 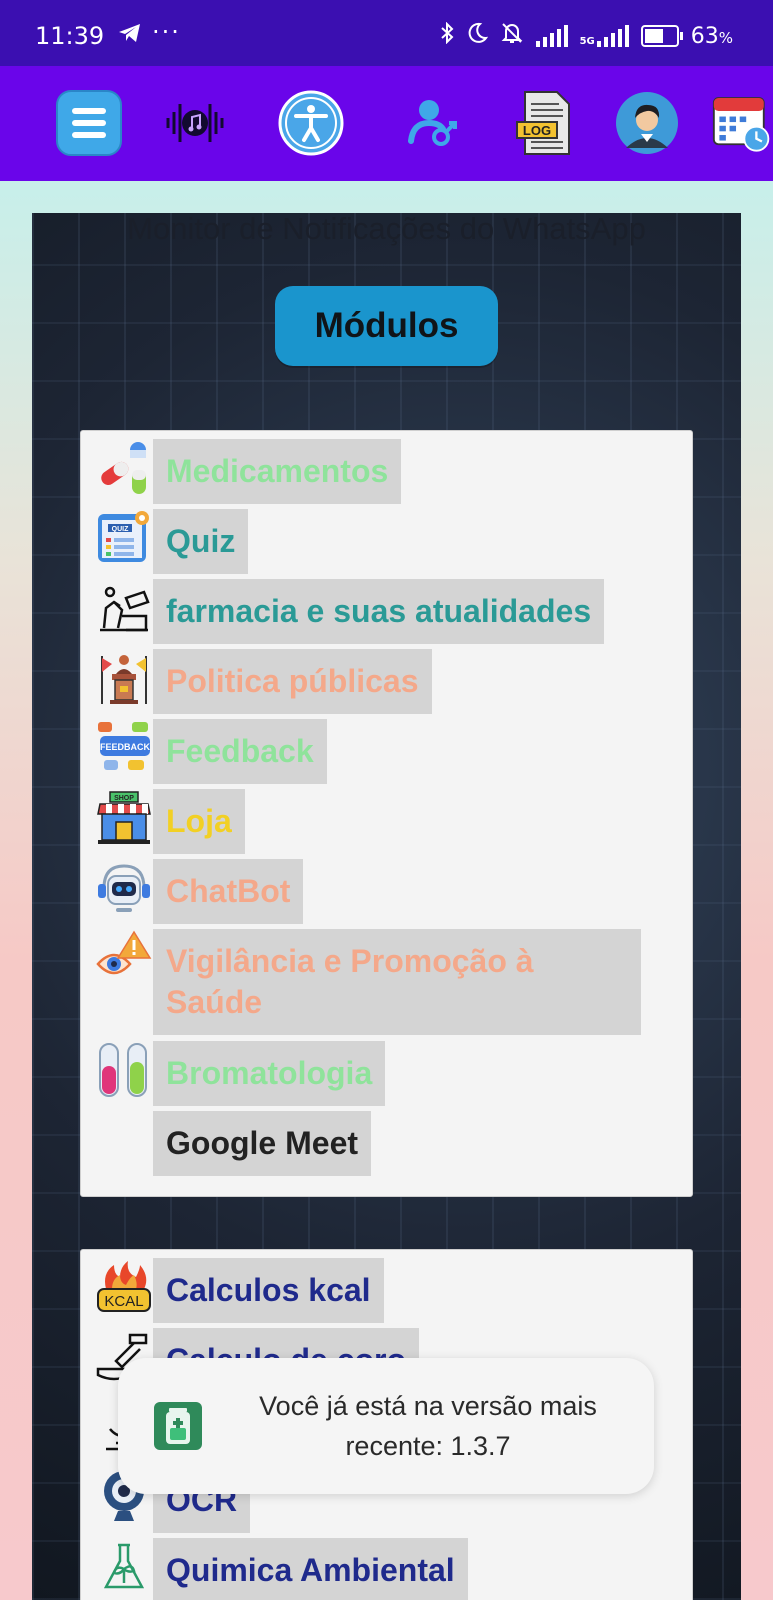 I want to click on flask-plant-icon, so click(x=124, y=1567).